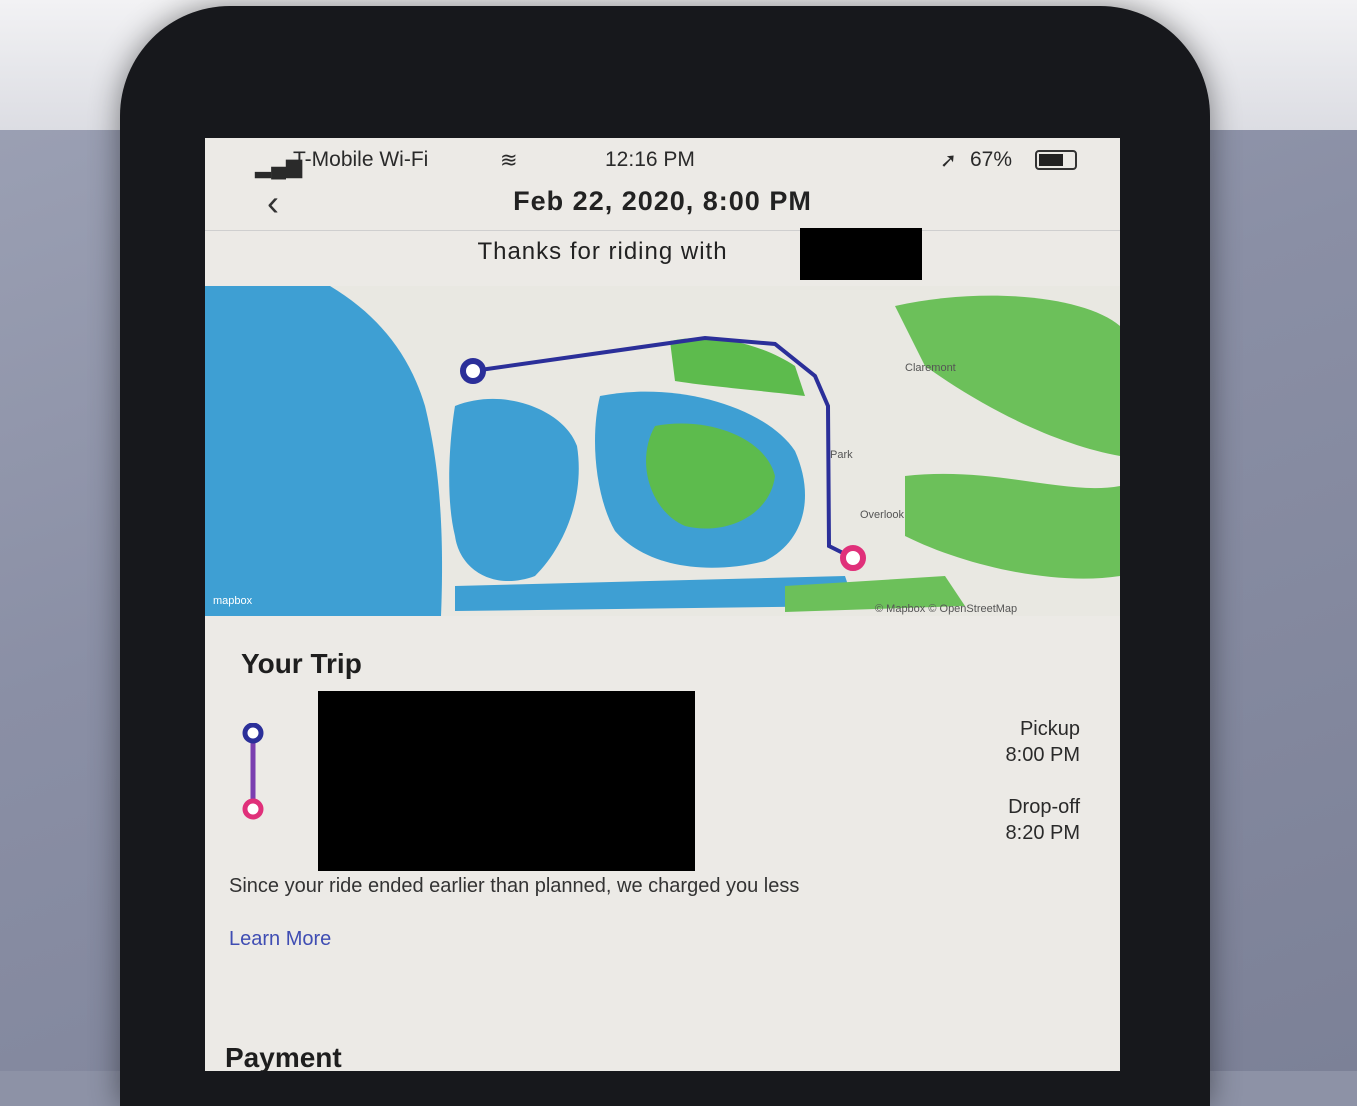 The width and height of the screenshot is (1357, 1106). I want to click on pickup-time: 8:00 PM, so click(1042, 755).